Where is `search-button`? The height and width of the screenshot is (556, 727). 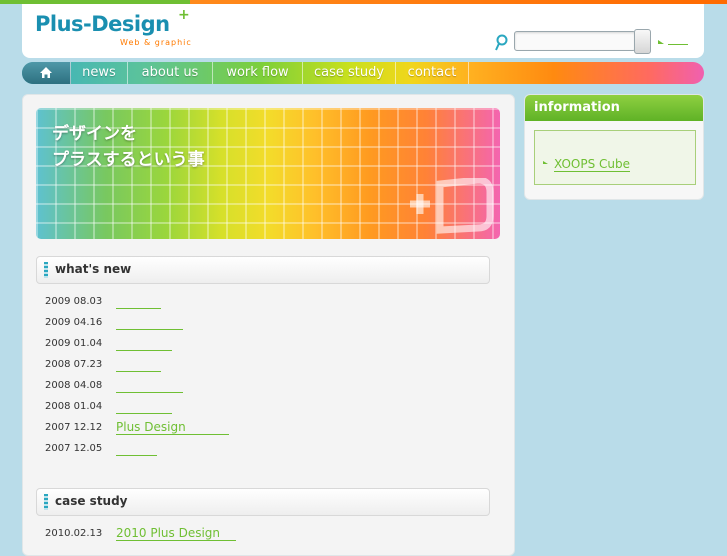 search-button is located at coordinates (642, 41).